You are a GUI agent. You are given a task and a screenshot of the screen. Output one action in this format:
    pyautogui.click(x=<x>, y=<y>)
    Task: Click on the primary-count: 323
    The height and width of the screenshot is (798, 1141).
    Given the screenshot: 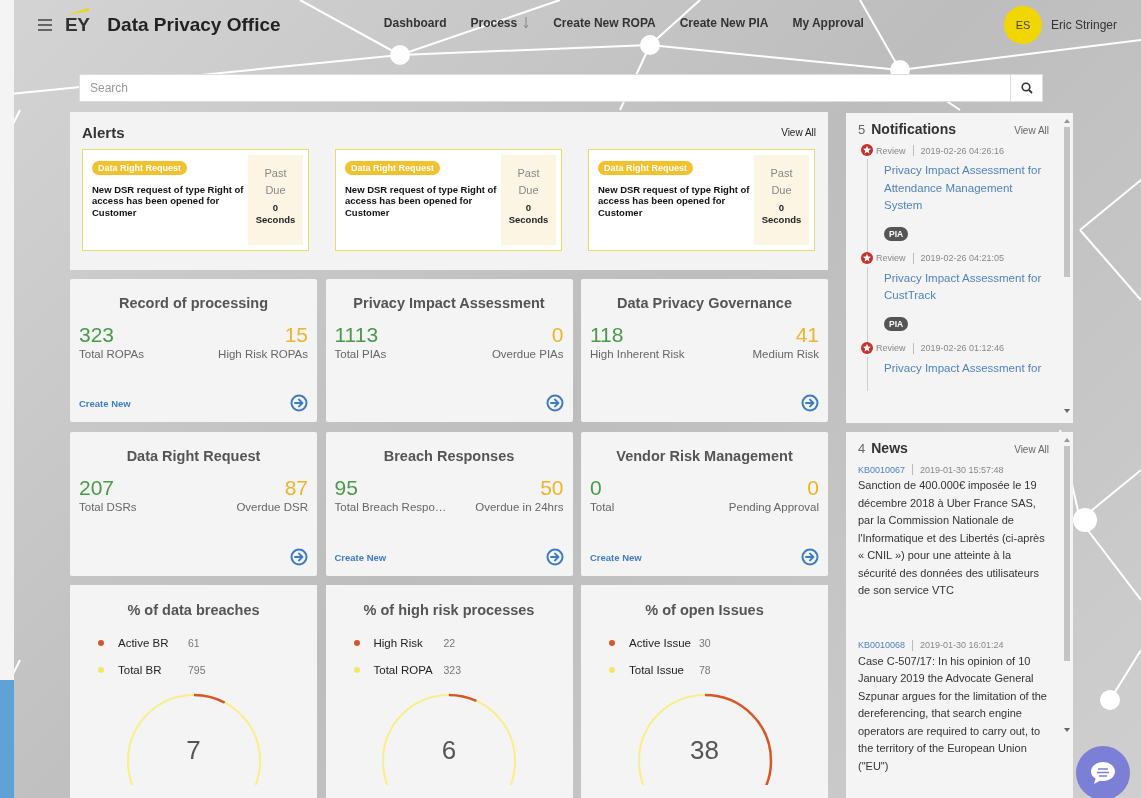 What is the action you would take?
    pyautogui.click(x=97, y=335)
    